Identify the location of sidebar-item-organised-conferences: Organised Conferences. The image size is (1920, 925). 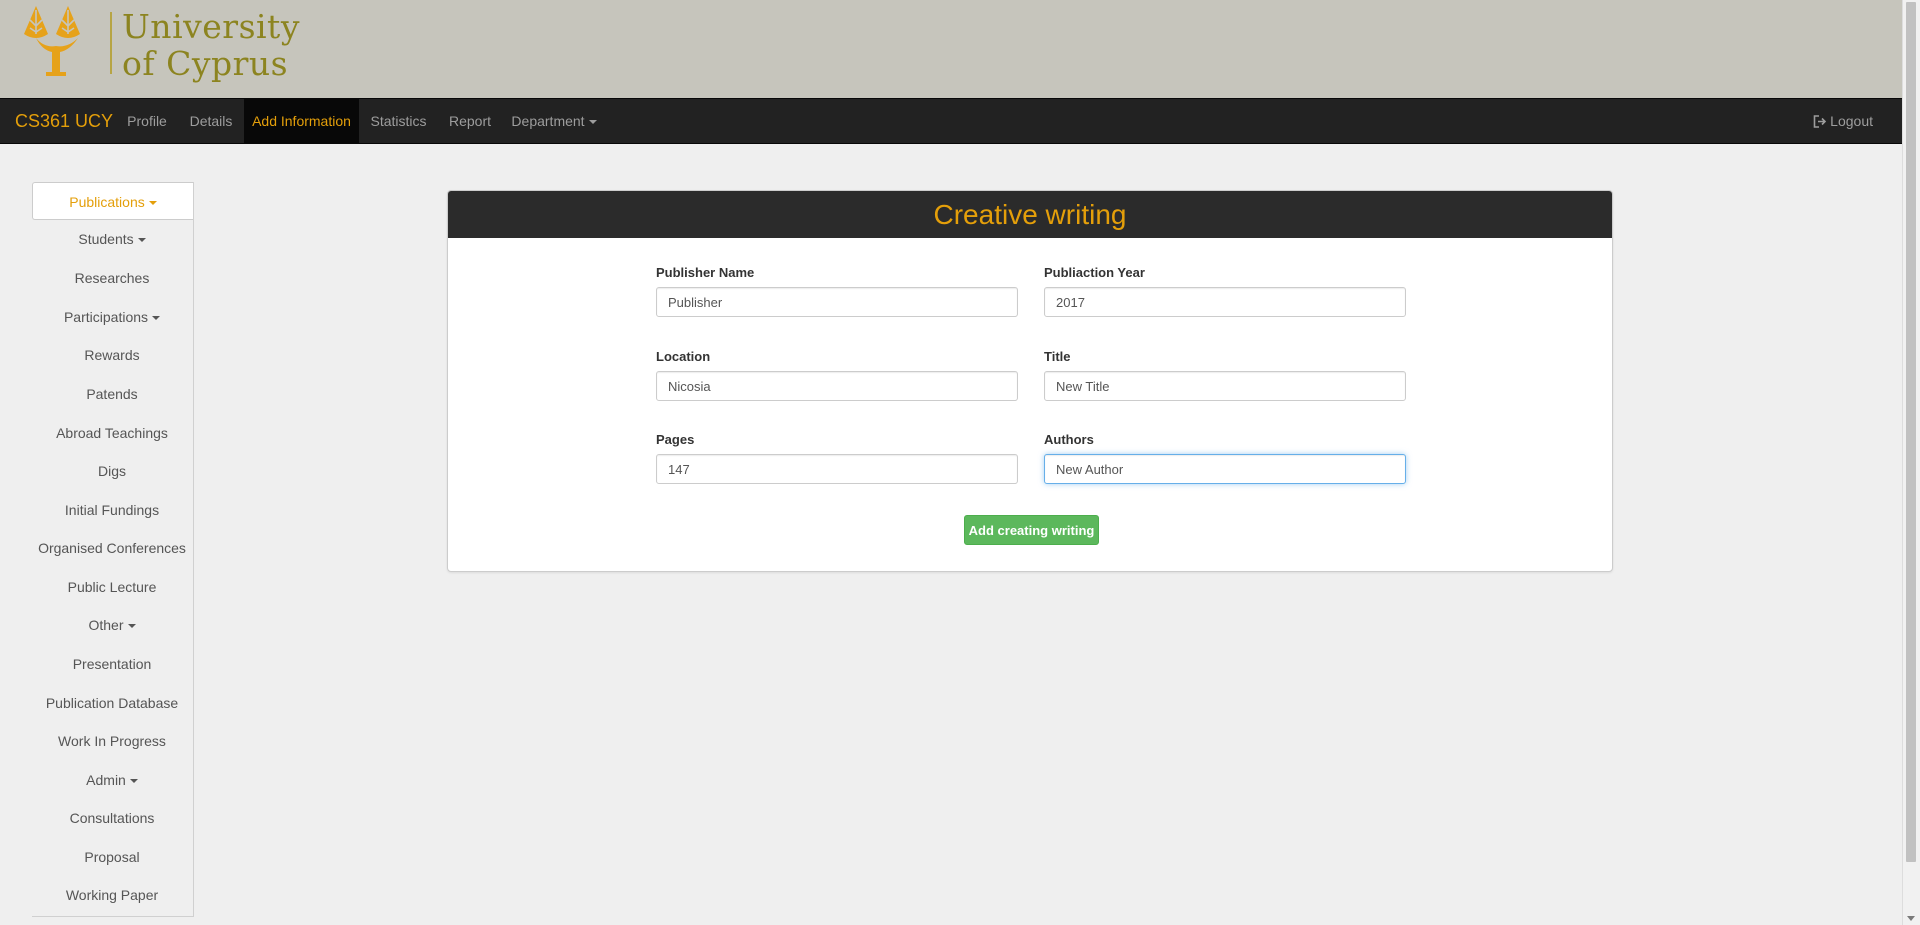
(112, 548).